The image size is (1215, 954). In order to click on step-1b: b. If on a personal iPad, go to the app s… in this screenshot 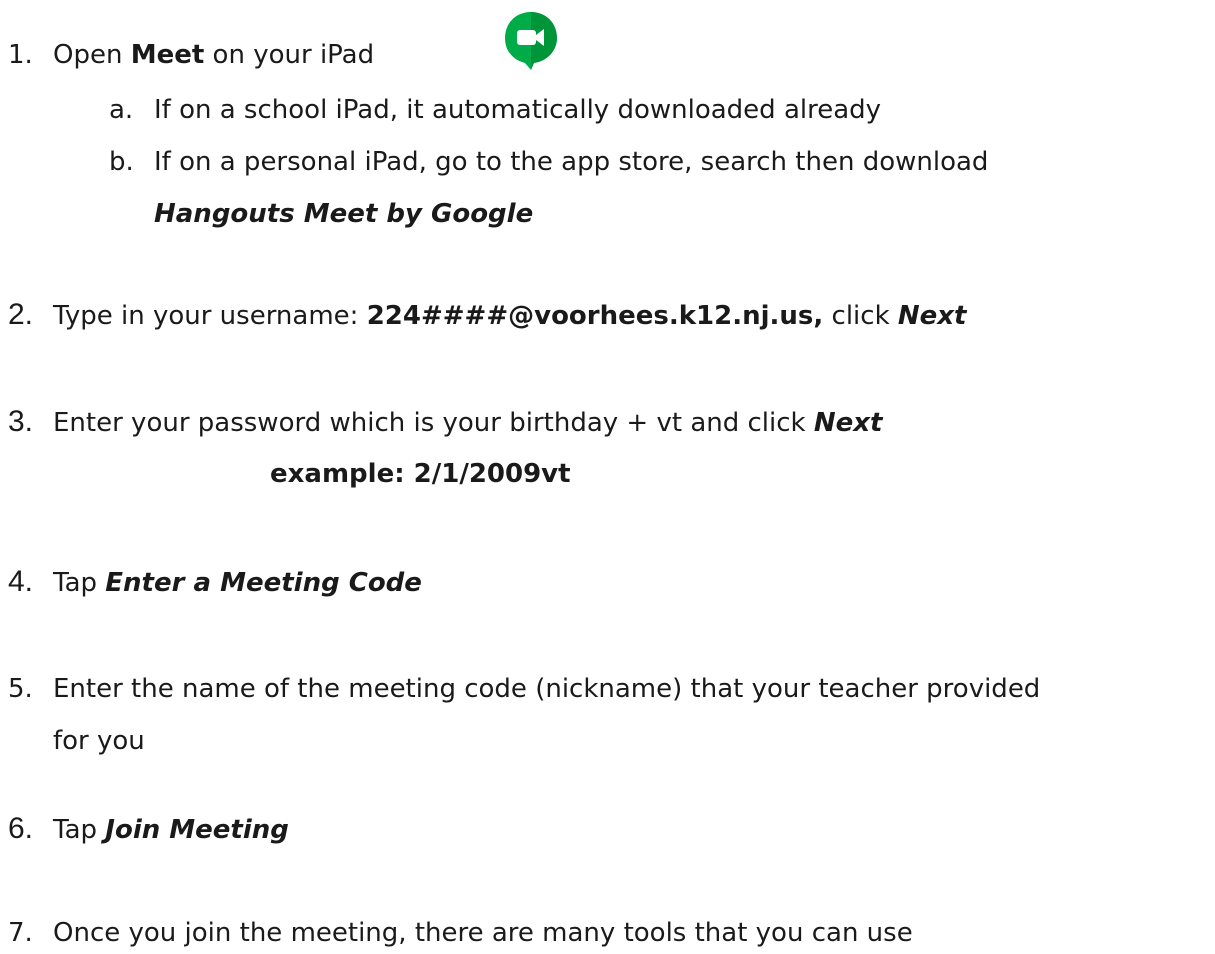, I will do `click(548, 162)`.